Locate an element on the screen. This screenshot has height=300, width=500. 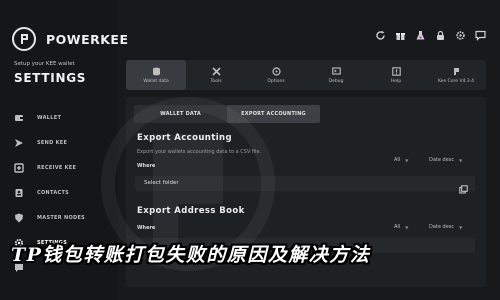
brand-name: POWERKEE is located at coordinates (87, 39).